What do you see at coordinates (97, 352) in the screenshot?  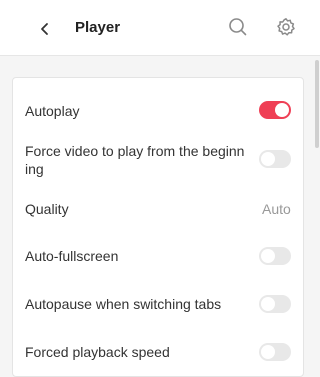 I see `setting-label: Forced playback speed` at bounding box center [97, 352].